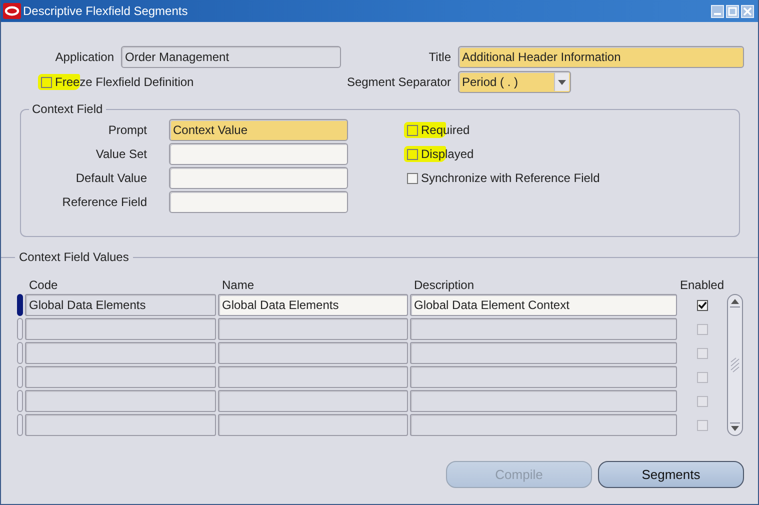  Describe the element at coordinates (514, 82) in the screenshot. I see `dropdown: Period ( . )` at that location.